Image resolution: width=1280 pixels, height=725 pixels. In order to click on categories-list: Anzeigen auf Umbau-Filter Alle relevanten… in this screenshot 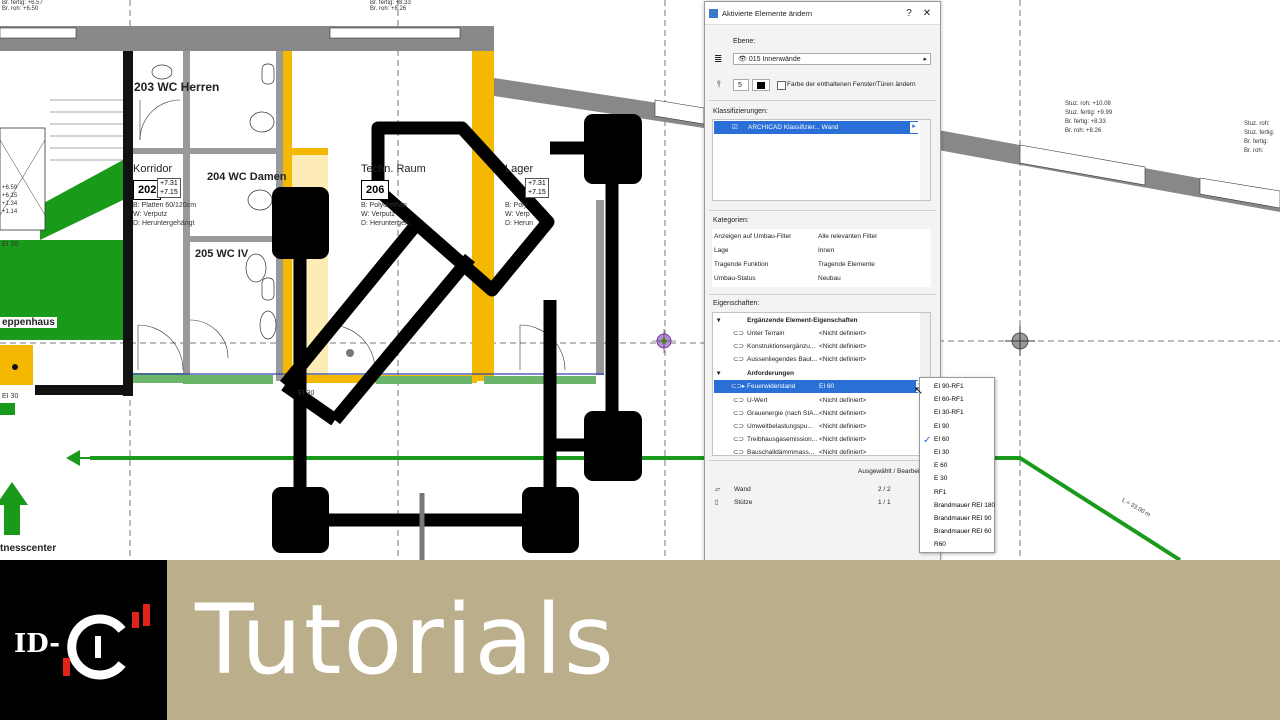, I will do `click(821, 258)`.